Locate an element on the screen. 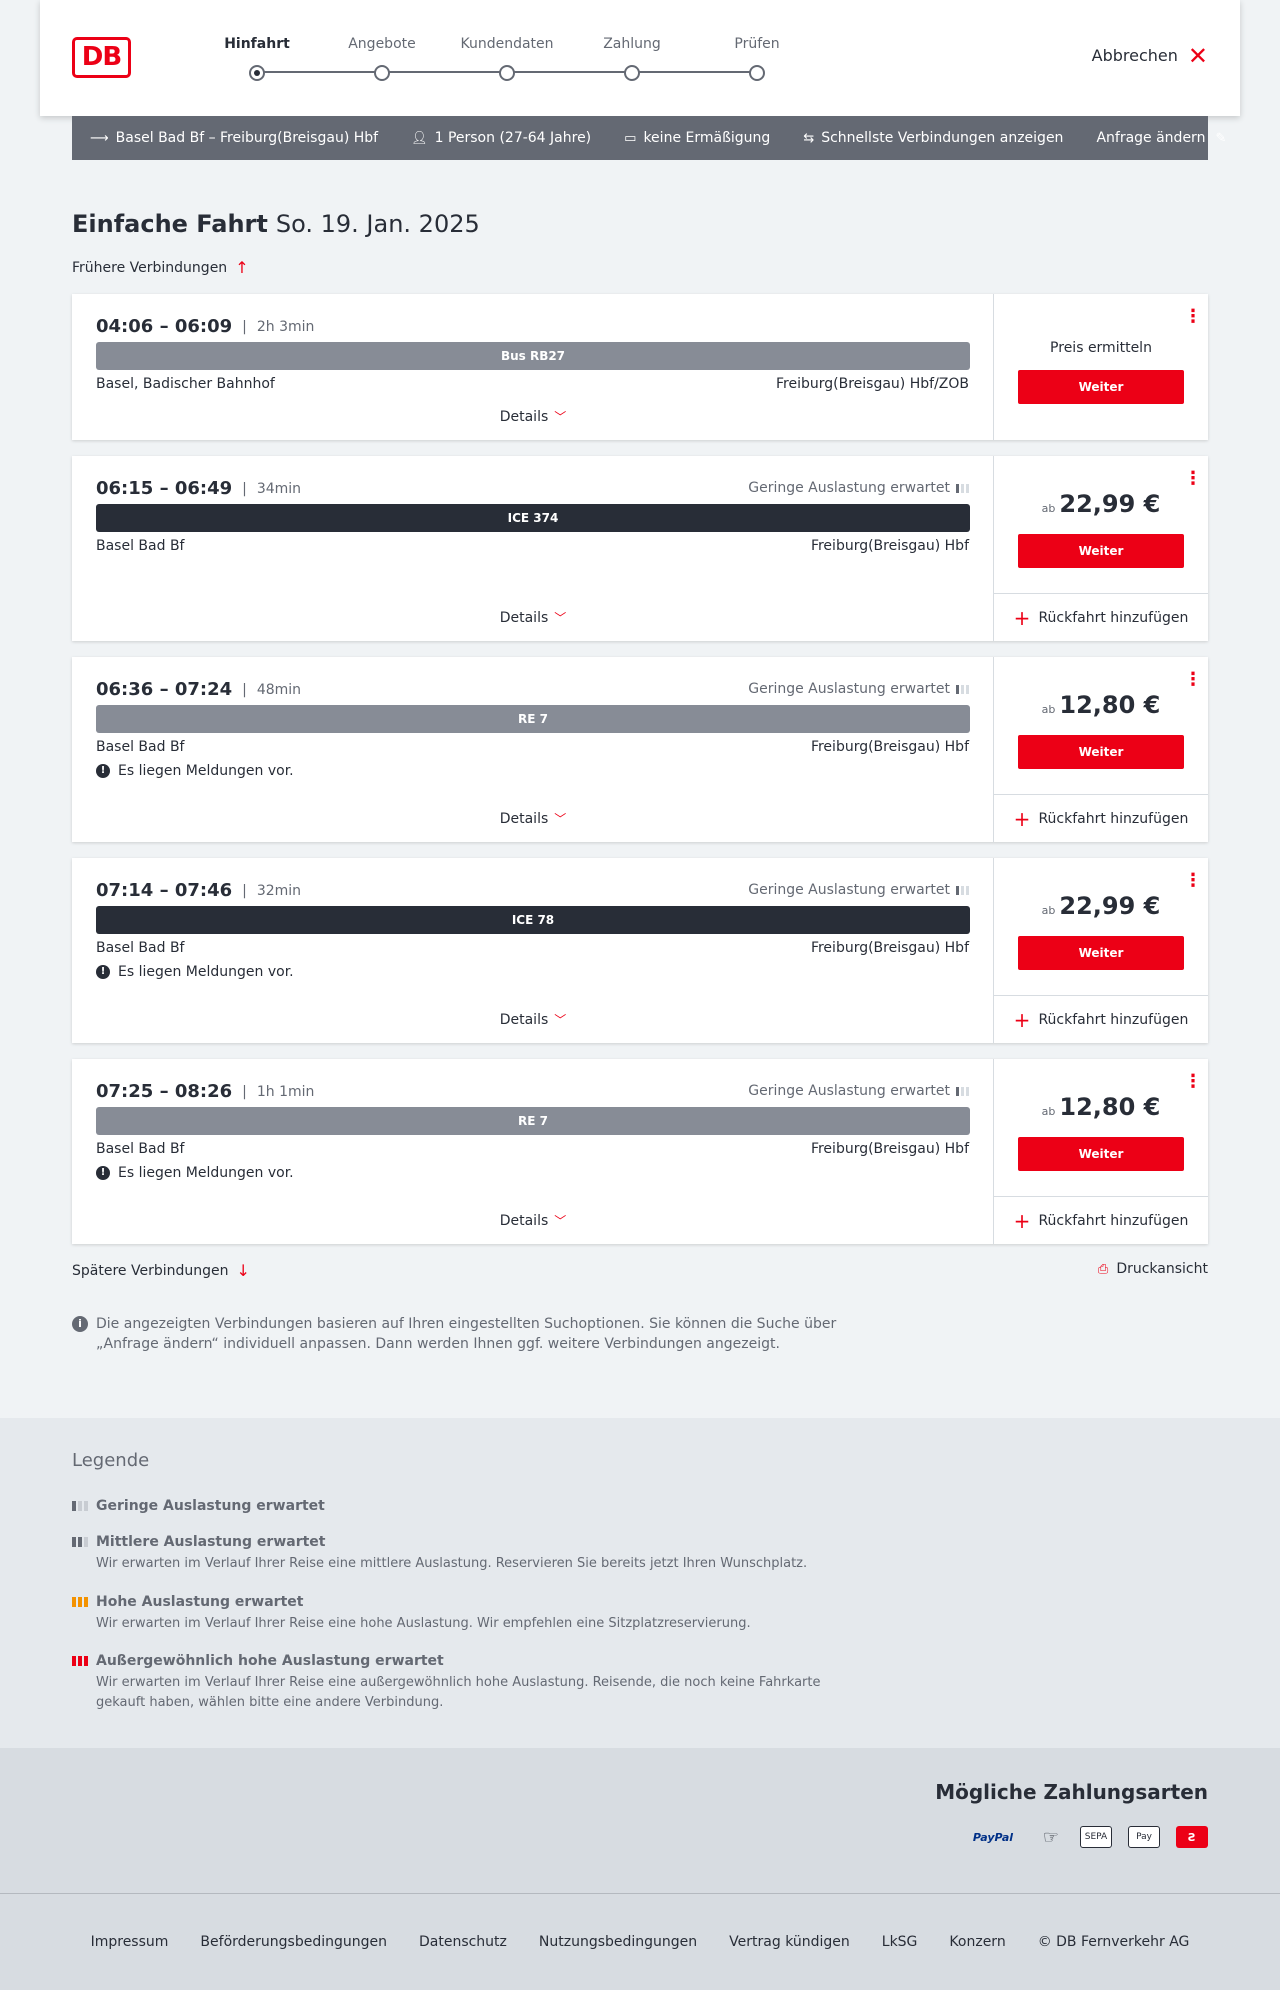  occupancy-low-icon is located at coordinates (962, 488).